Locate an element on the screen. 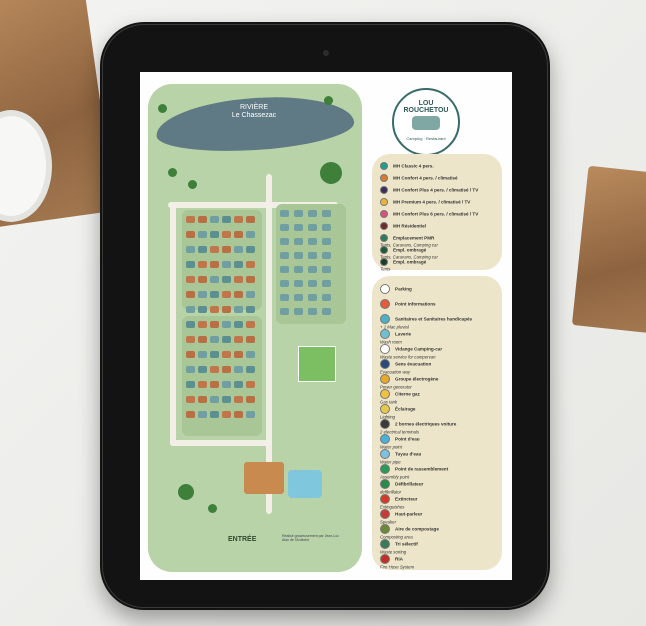 Image resolution: width=646 pixels, height=626 pixels. swimming-pool is located at coordinates (305, 484).